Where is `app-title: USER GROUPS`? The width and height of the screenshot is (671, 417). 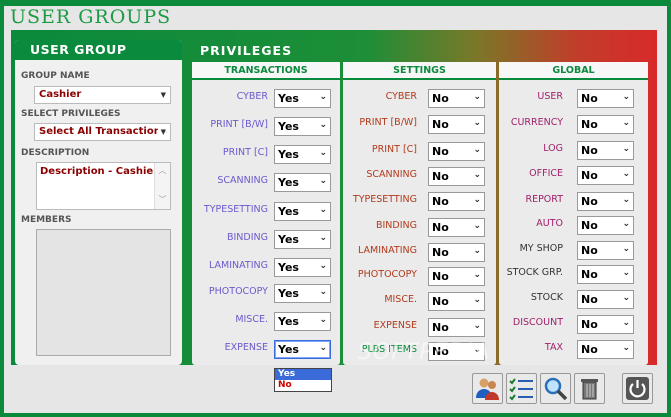 app-title: USER GROUPS is located at coordinates (91, 17).